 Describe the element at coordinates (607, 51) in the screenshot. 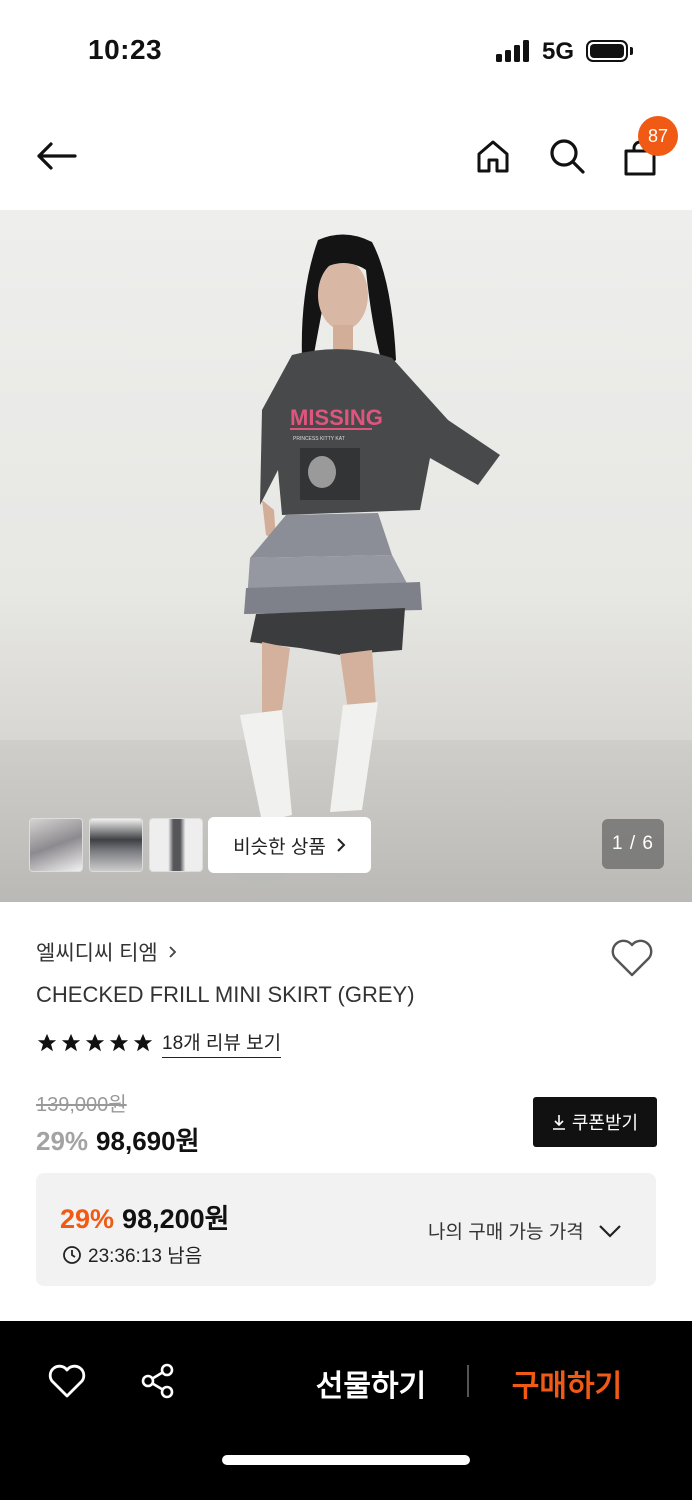

I see `battery-icon` at that location.